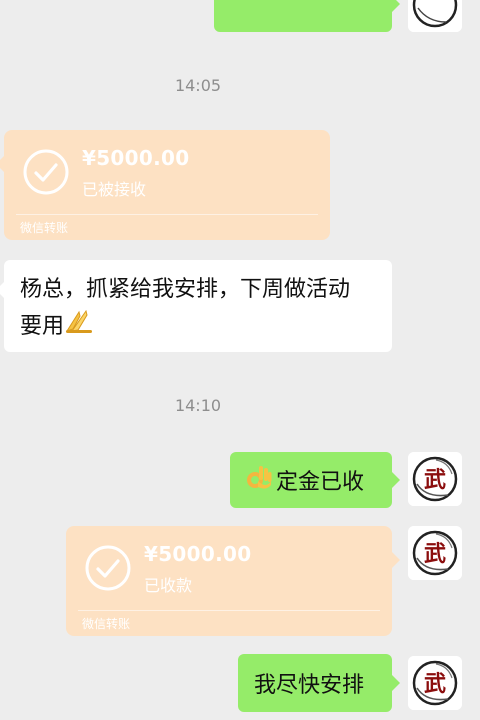 This screenshot has height=720, width=480. I want to click on avatar-ink-circle-icon, so click(435, 16).